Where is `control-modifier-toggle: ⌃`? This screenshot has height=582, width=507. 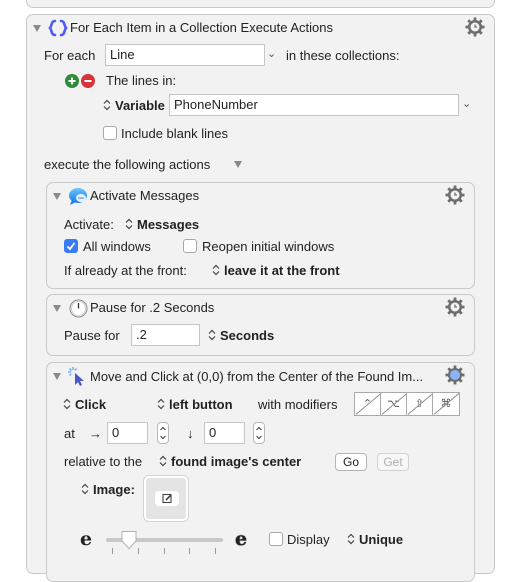 control-modifier-toggle: ⌃ is located at coordinates (368, 404).